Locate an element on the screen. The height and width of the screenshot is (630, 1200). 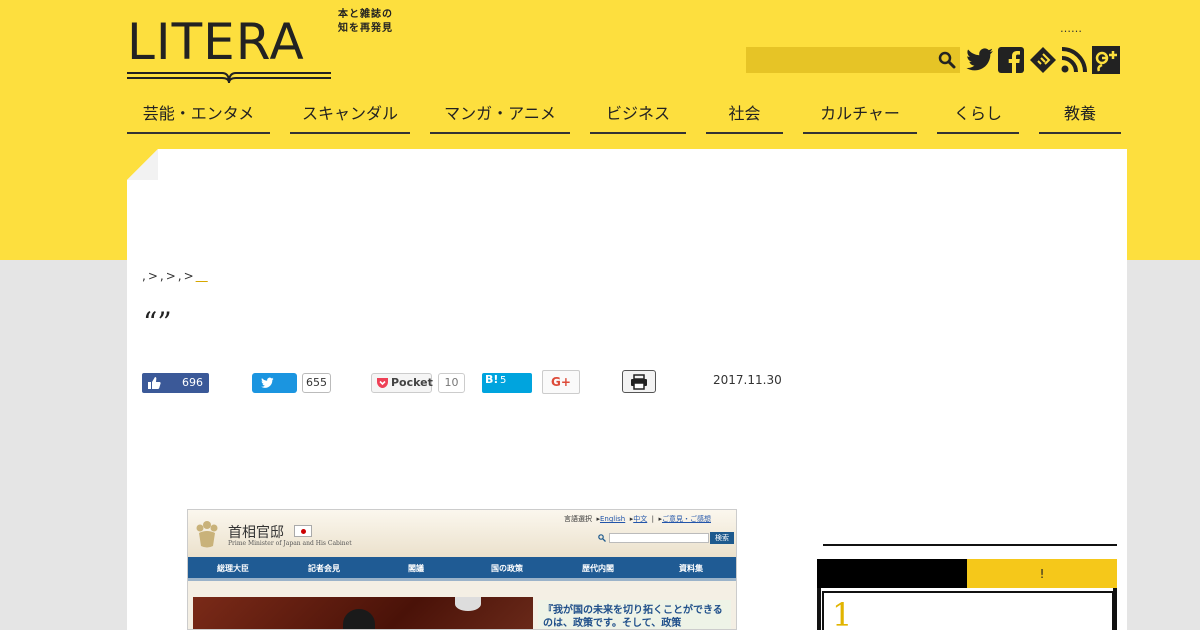
image-search-button: 検索 is located at coordinates (722, 538).